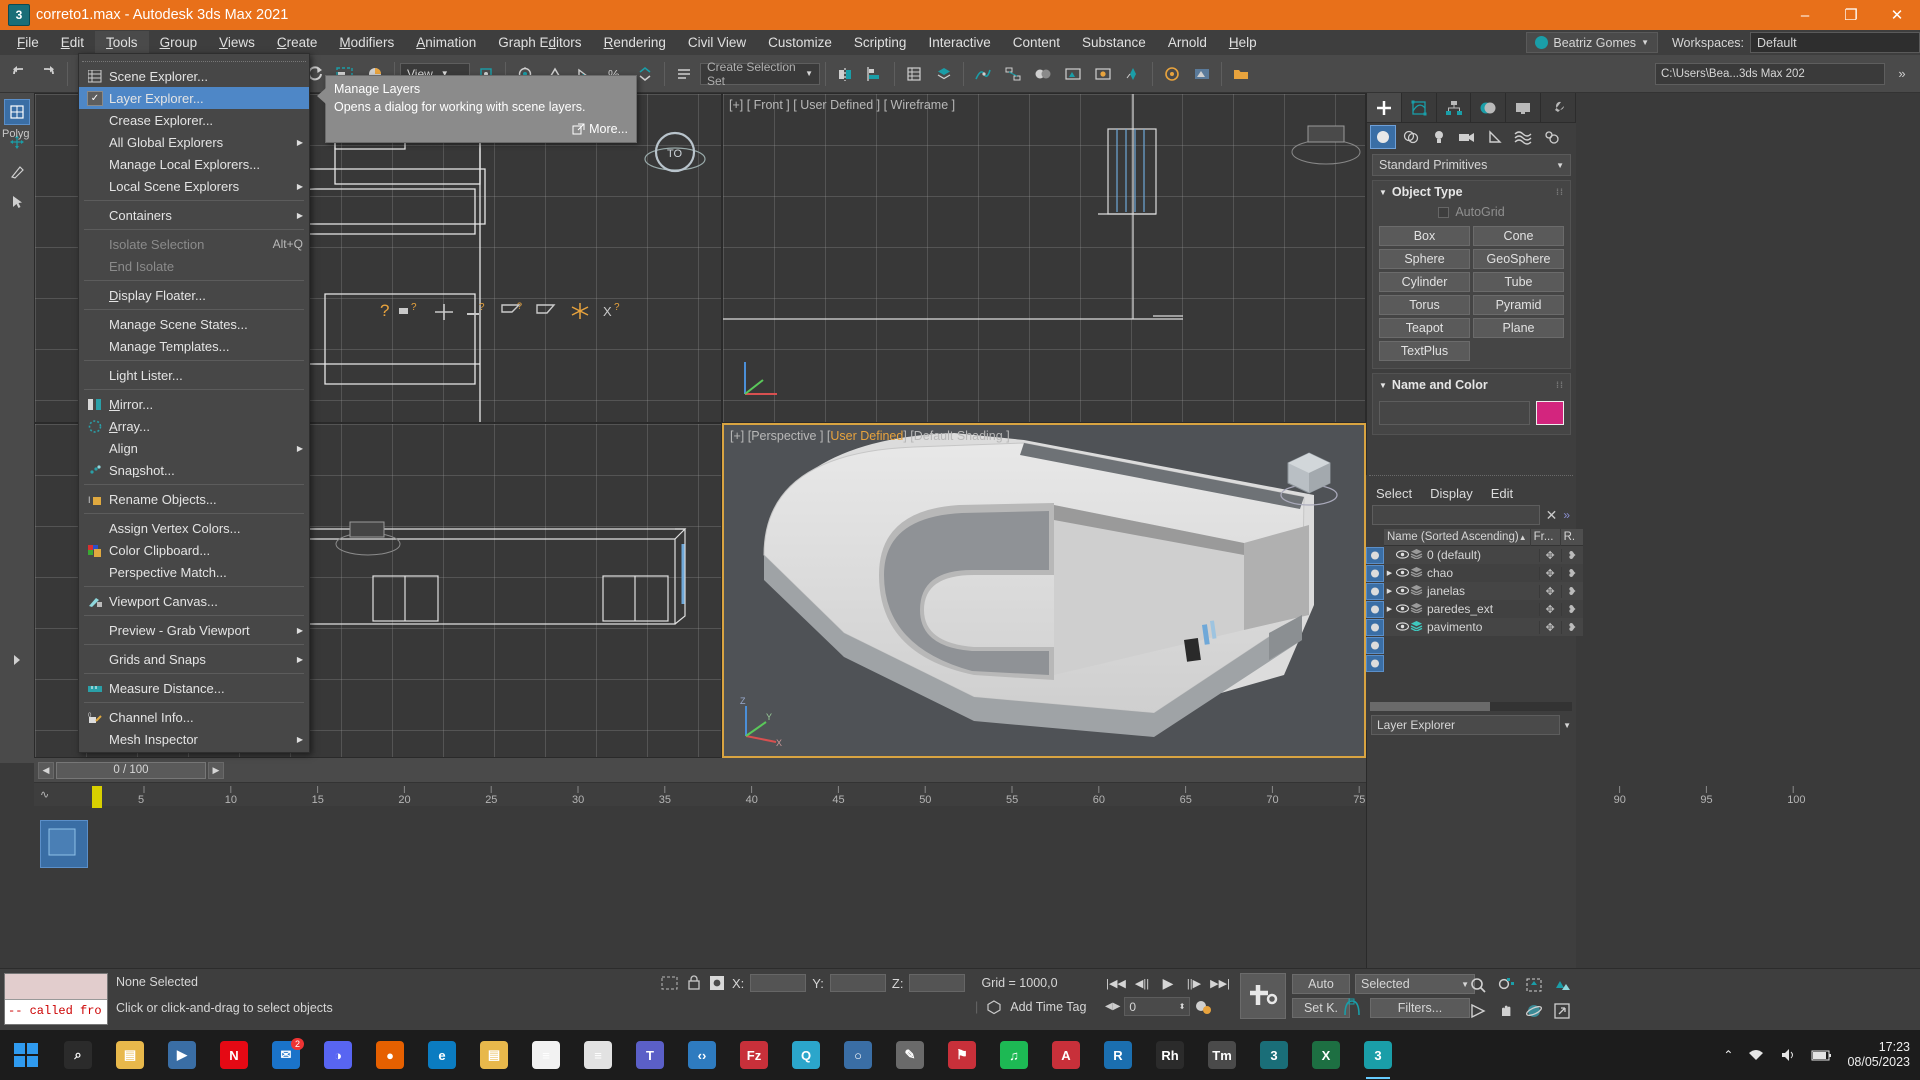 The width and height of the screenshot is (1920, 1080). Describe the element at coordinates (234, 1055) in the screenshot. I see `netflix-icon: N` at that location.